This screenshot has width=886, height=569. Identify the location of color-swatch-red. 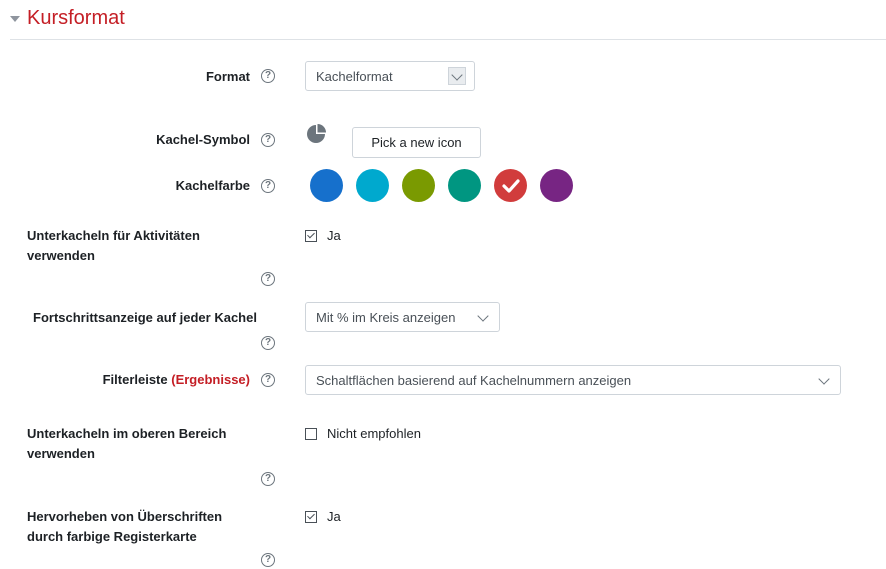
(510, 185).